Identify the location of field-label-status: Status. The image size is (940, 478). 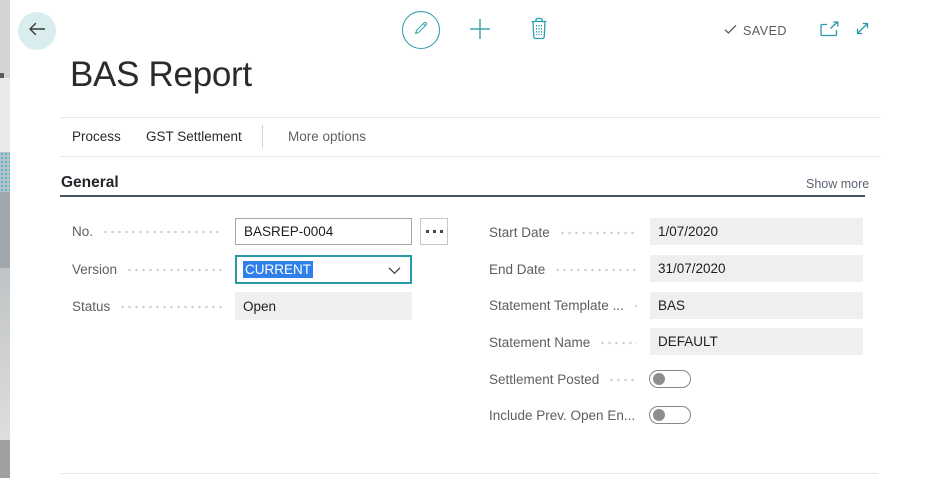
(91, 306).